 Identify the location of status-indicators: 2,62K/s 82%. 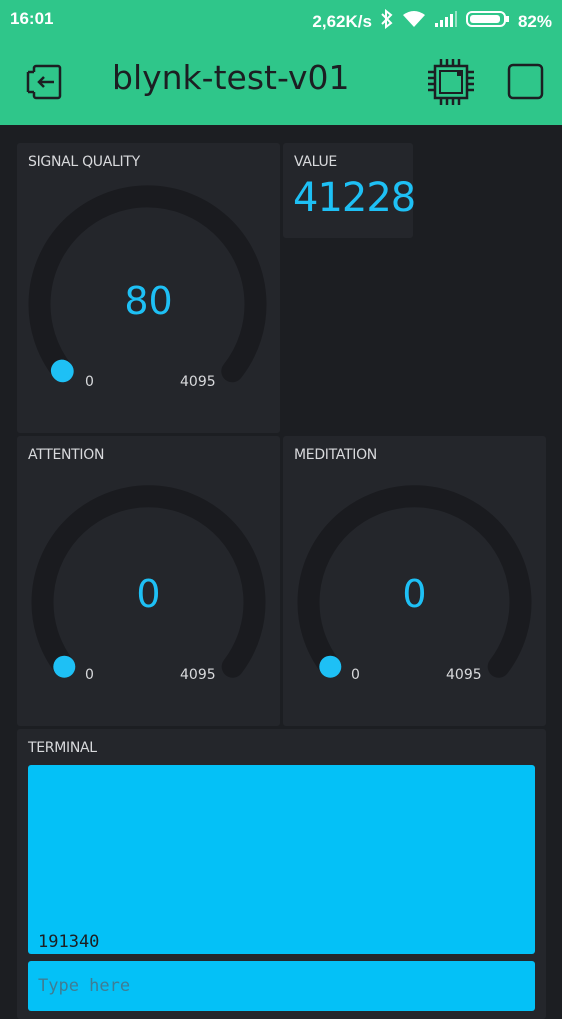
(432, 21).